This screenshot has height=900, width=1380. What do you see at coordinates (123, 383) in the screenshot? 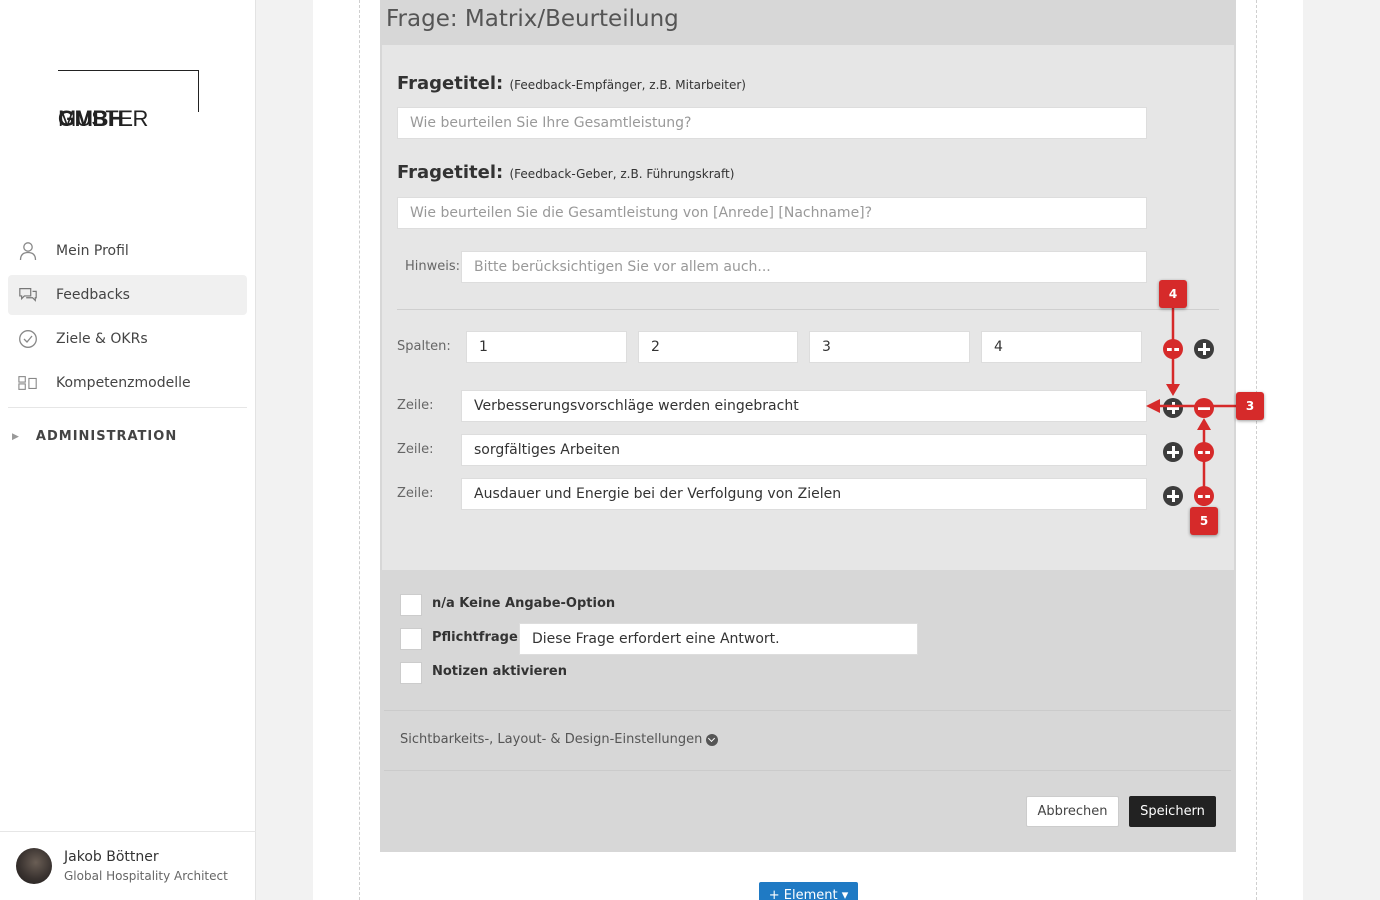
I see `nav-item-label: Kompetenzmodelle` at bounding box center [123, 383].